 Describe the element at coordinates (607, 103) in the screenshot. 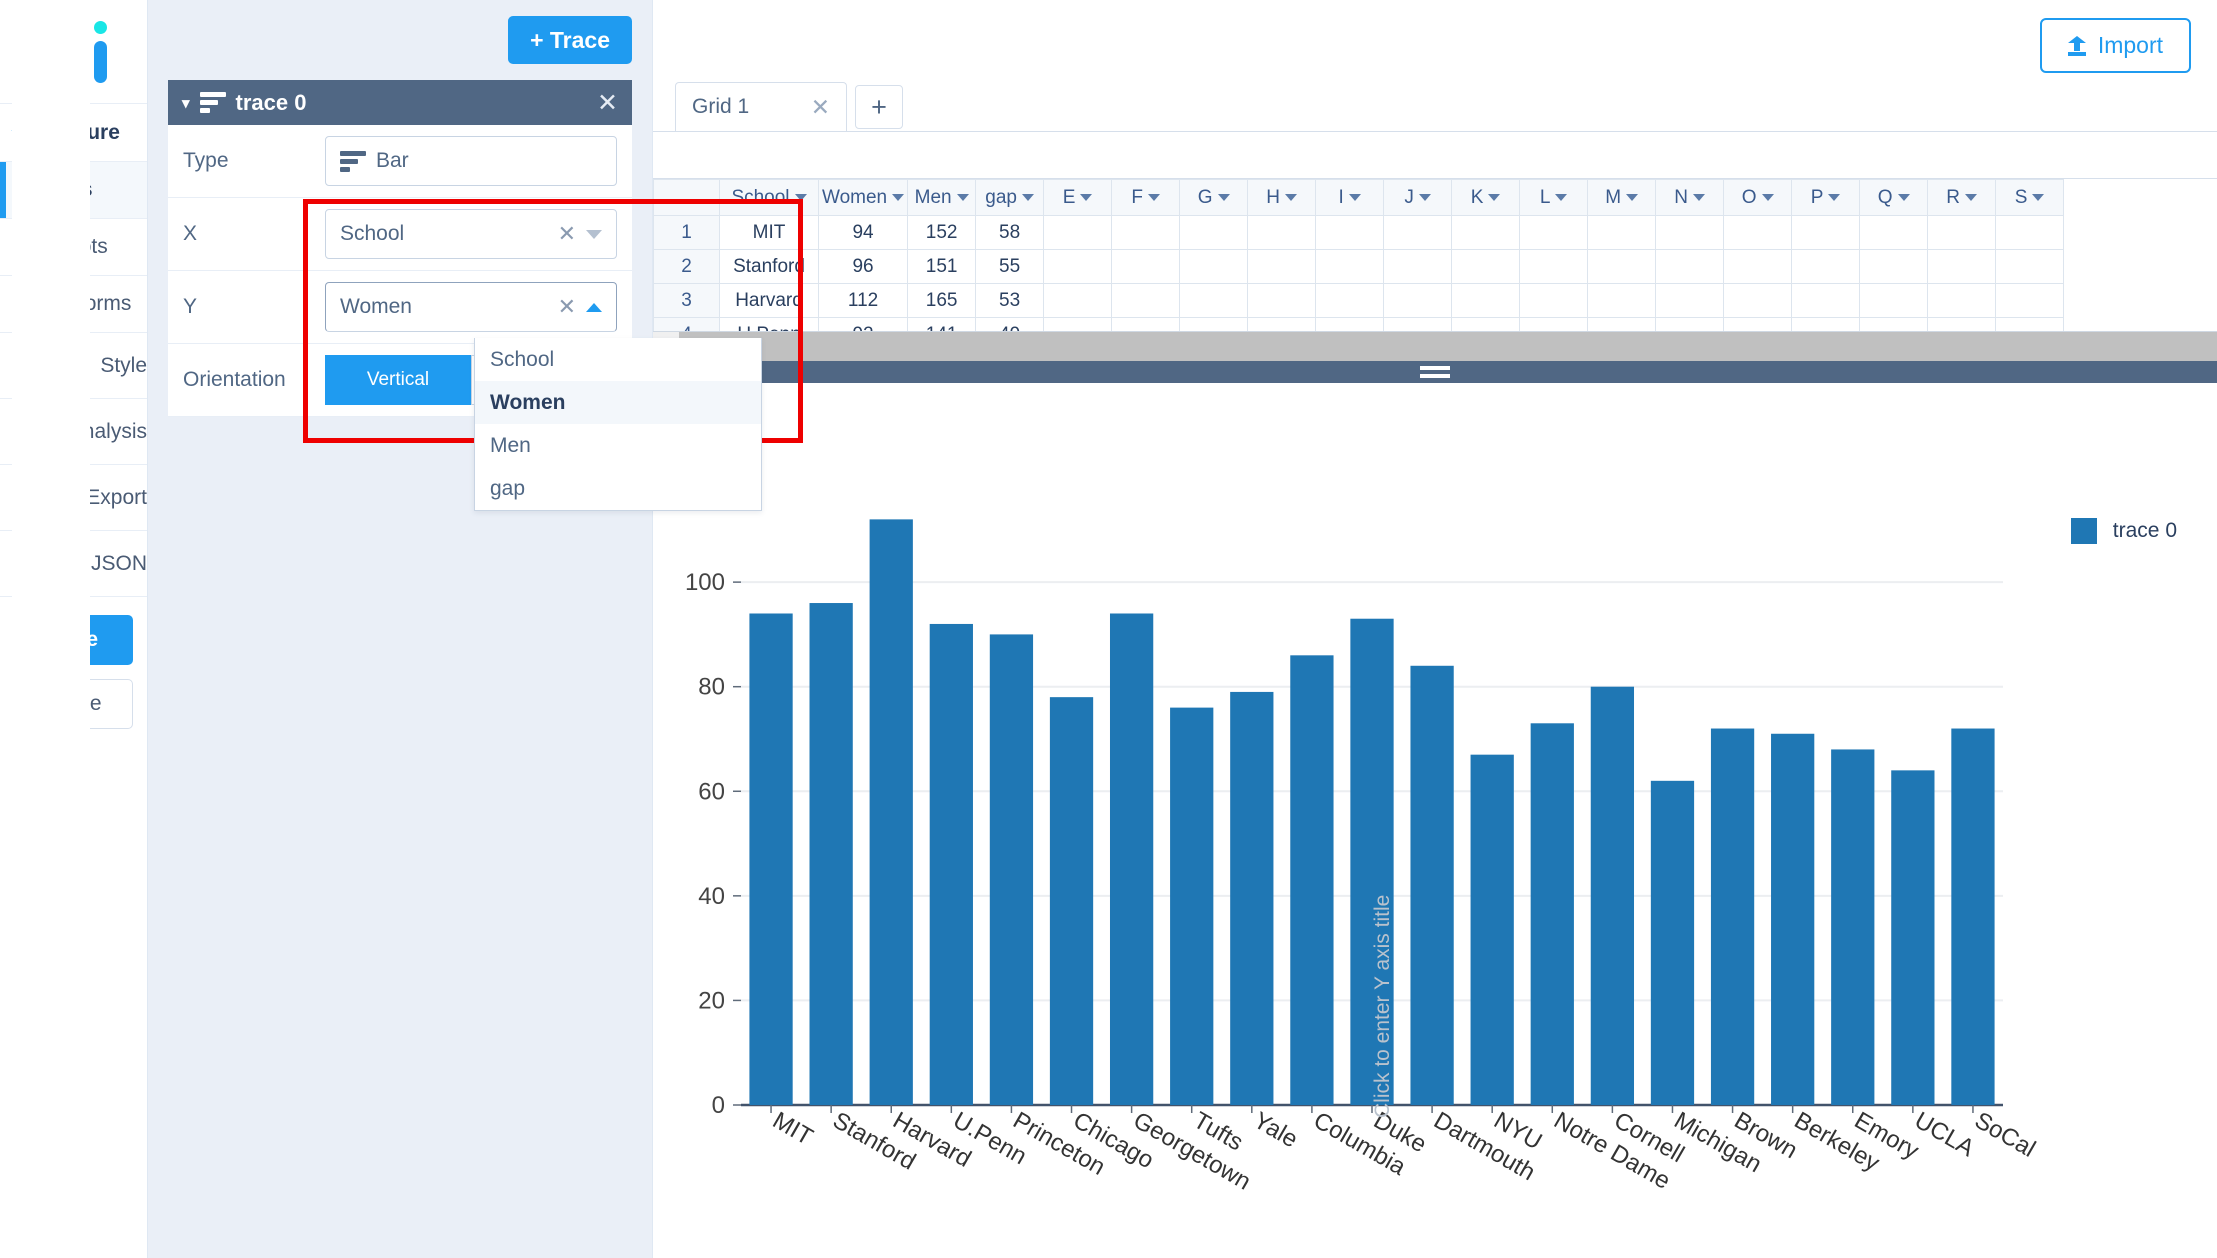

I see `close-trace-icon: ✕` at that location.